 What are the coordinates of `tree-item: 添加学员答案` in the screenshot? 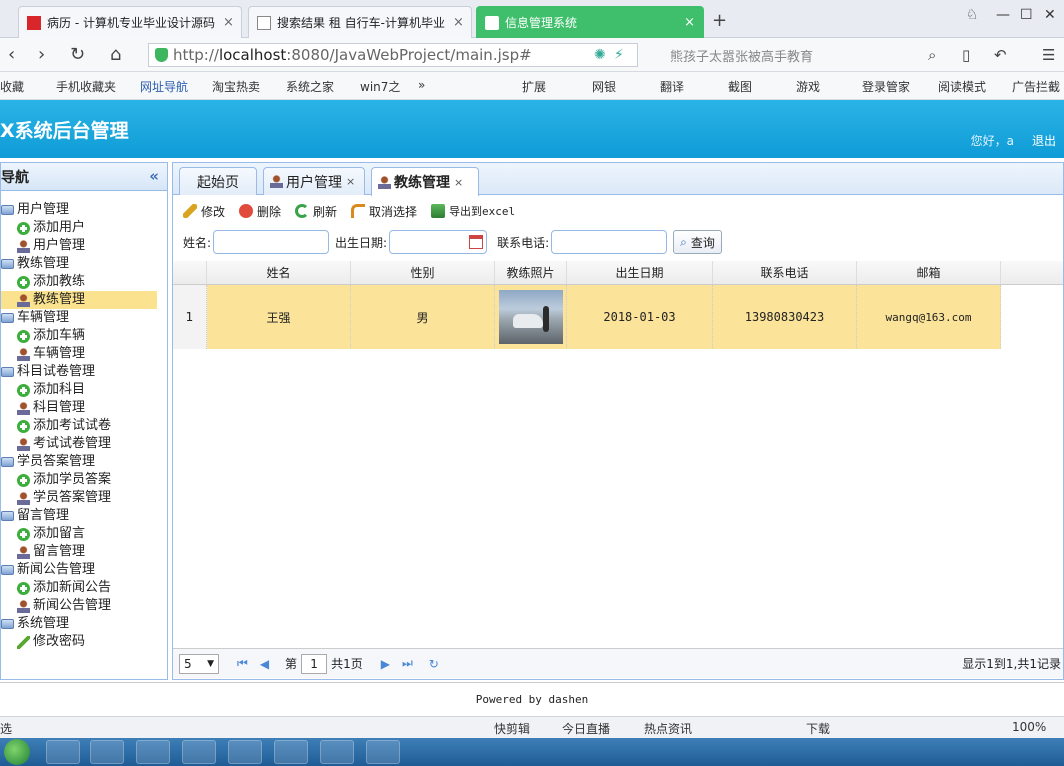 It's located at (84, 480).